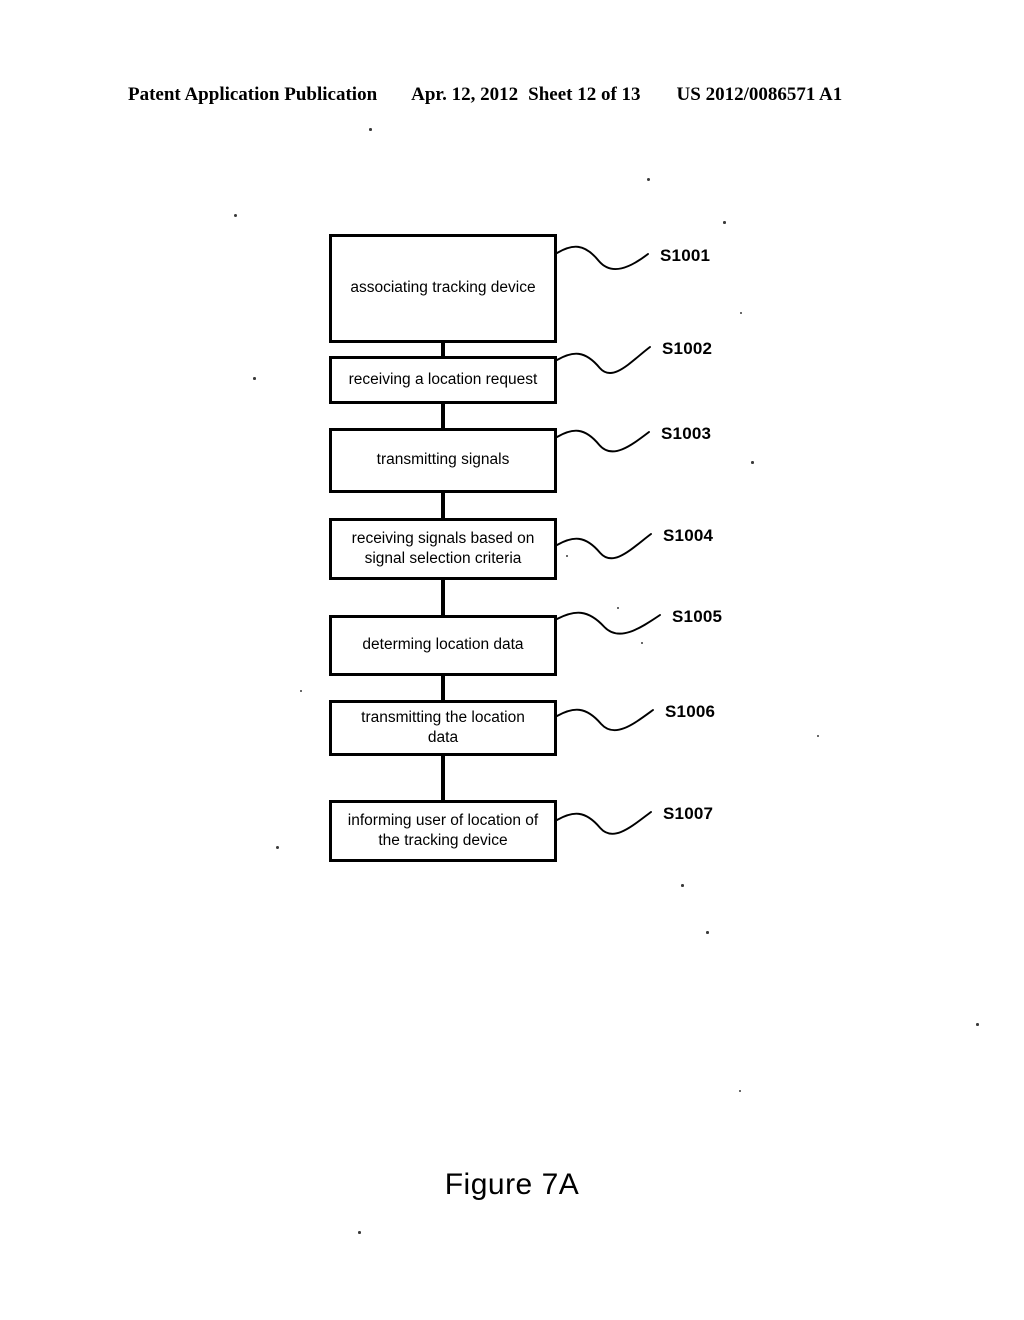  I want to click on flow-step-reference: S1002, so click(687, 348).